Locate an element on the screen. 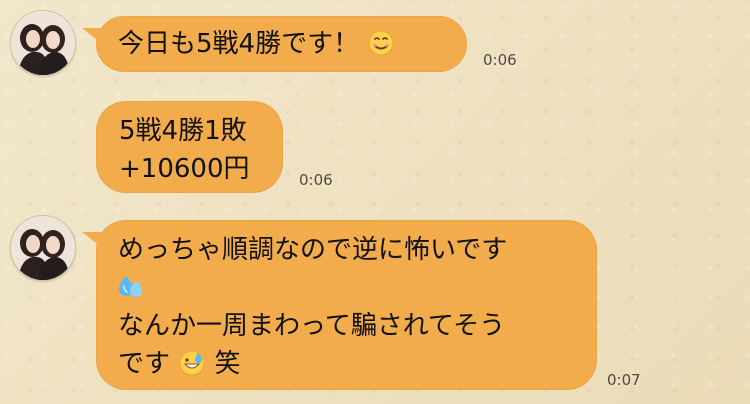  message-line: めっちゃ順調なので逆に怖いです is located at coordinates (313, 250).